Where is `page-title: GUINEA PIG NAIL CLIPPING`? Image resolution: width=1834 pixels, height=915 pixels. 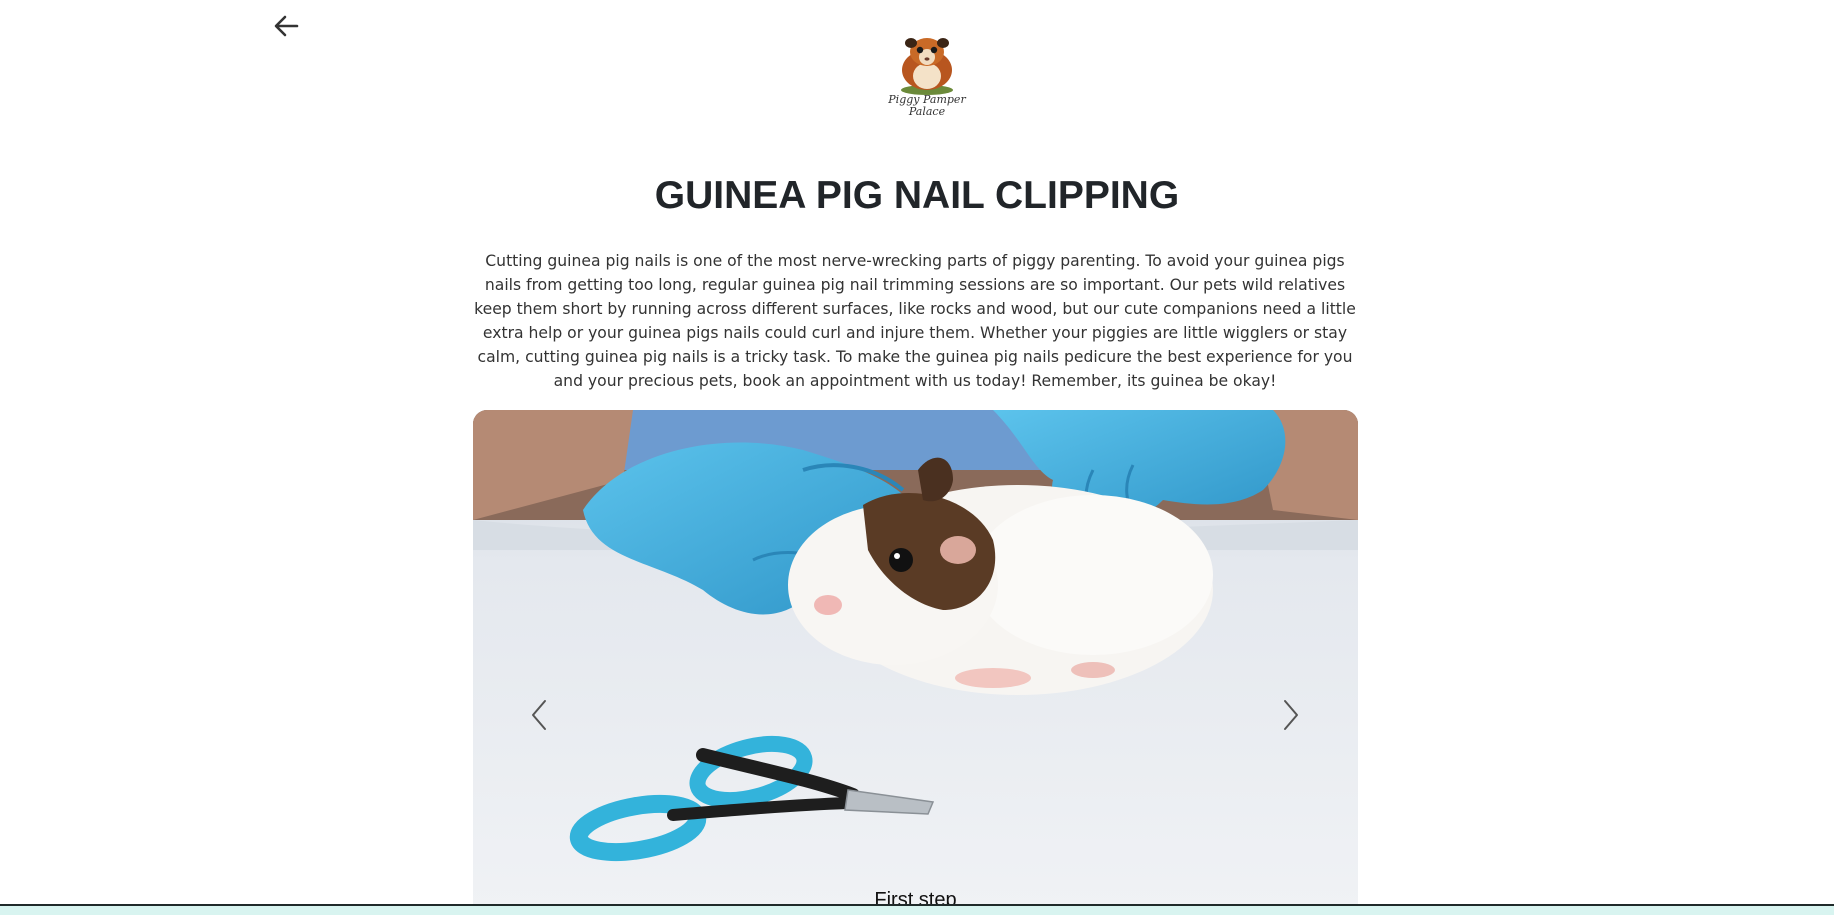 page-title: GUINEA PIG NAIL CLIPPING is located at coordinates (917, 195).